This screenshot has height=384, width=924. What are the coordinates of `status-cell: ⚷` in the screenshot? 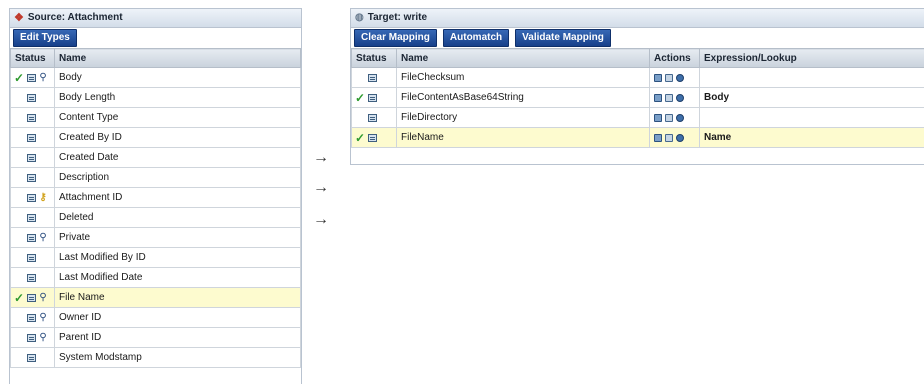 It's located at (33, 198).